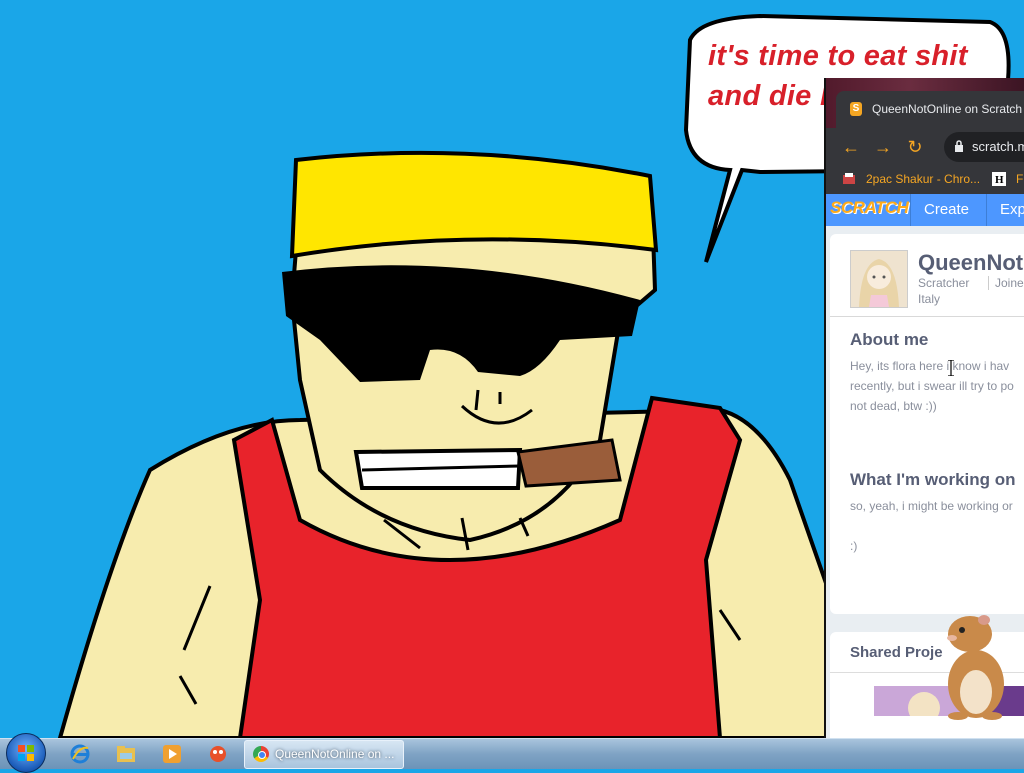  What do you see at coordinates (218, 754) in the screenshot?
I see `app-icon` at bounding box center [218, 754].